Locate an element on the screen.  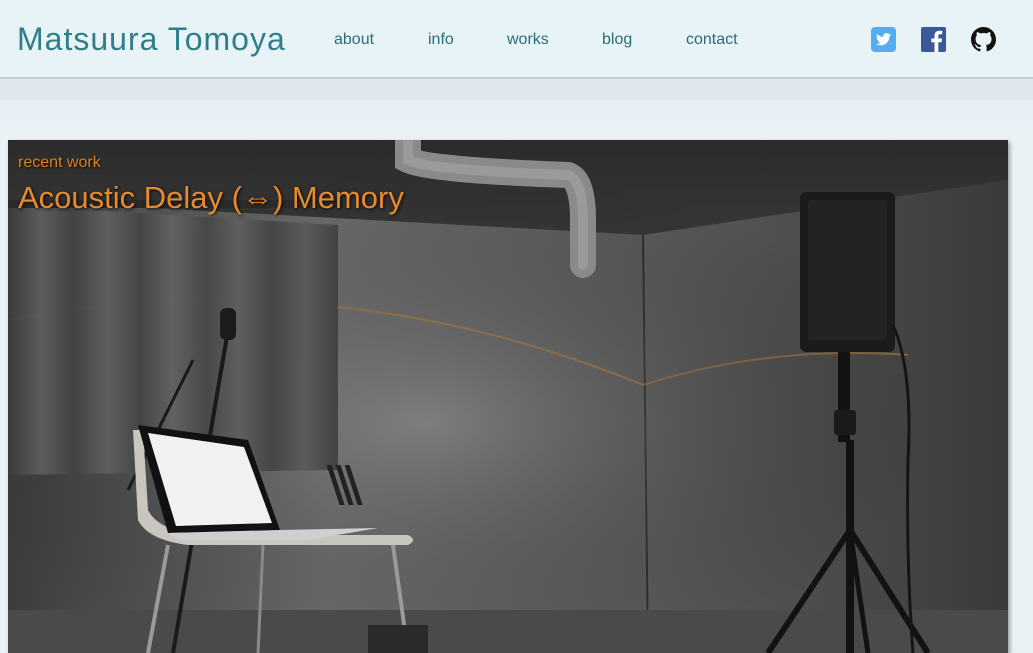
twitter-link is located at coordinates (883, 39).